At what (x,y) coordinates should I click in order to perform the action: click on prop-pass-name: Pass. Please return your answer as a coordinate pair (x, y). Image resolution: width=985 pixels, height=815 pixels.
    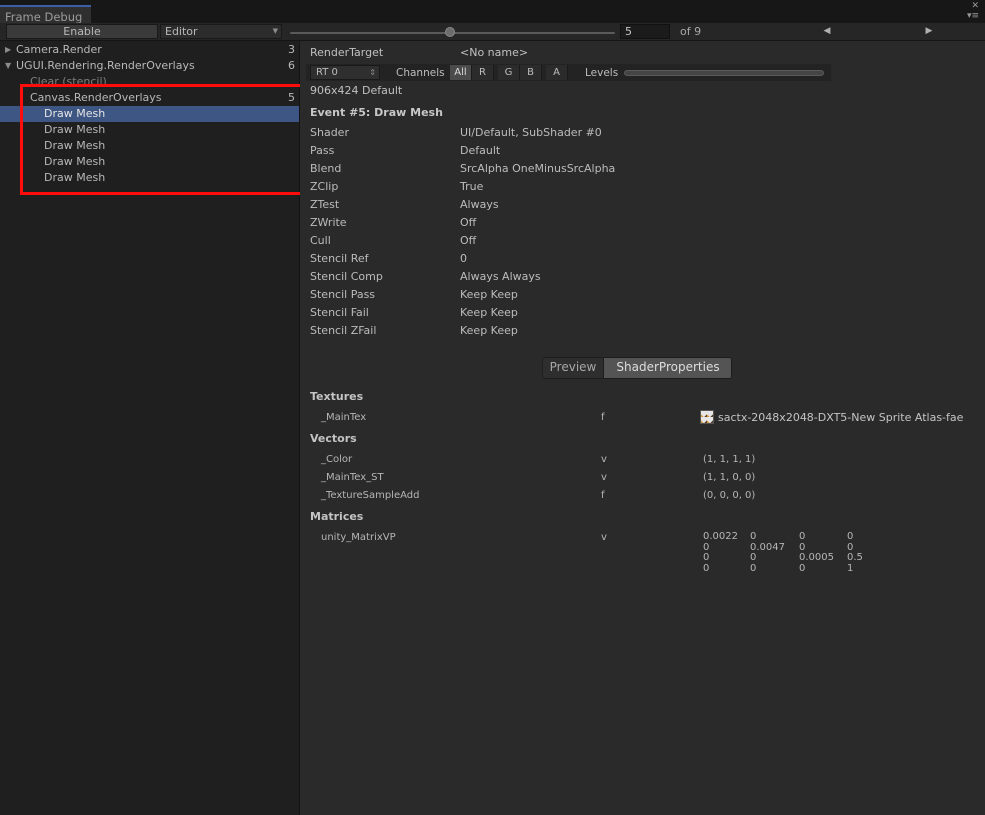
    Looking at the image, I should click on (322, 150).